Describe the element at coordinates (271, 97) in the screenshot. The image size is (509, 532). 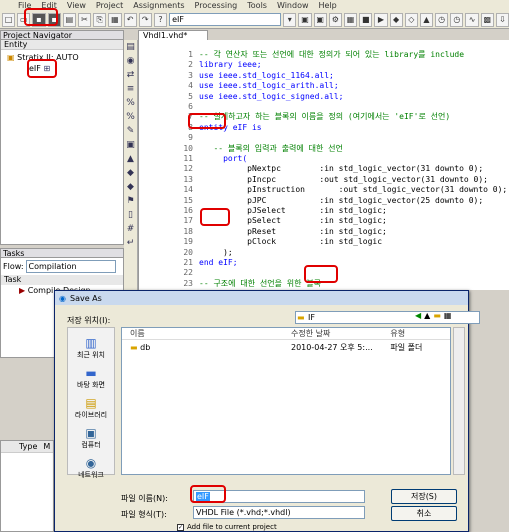
I see `code-line: use ieee.std_logic_signed.all;` at that location.